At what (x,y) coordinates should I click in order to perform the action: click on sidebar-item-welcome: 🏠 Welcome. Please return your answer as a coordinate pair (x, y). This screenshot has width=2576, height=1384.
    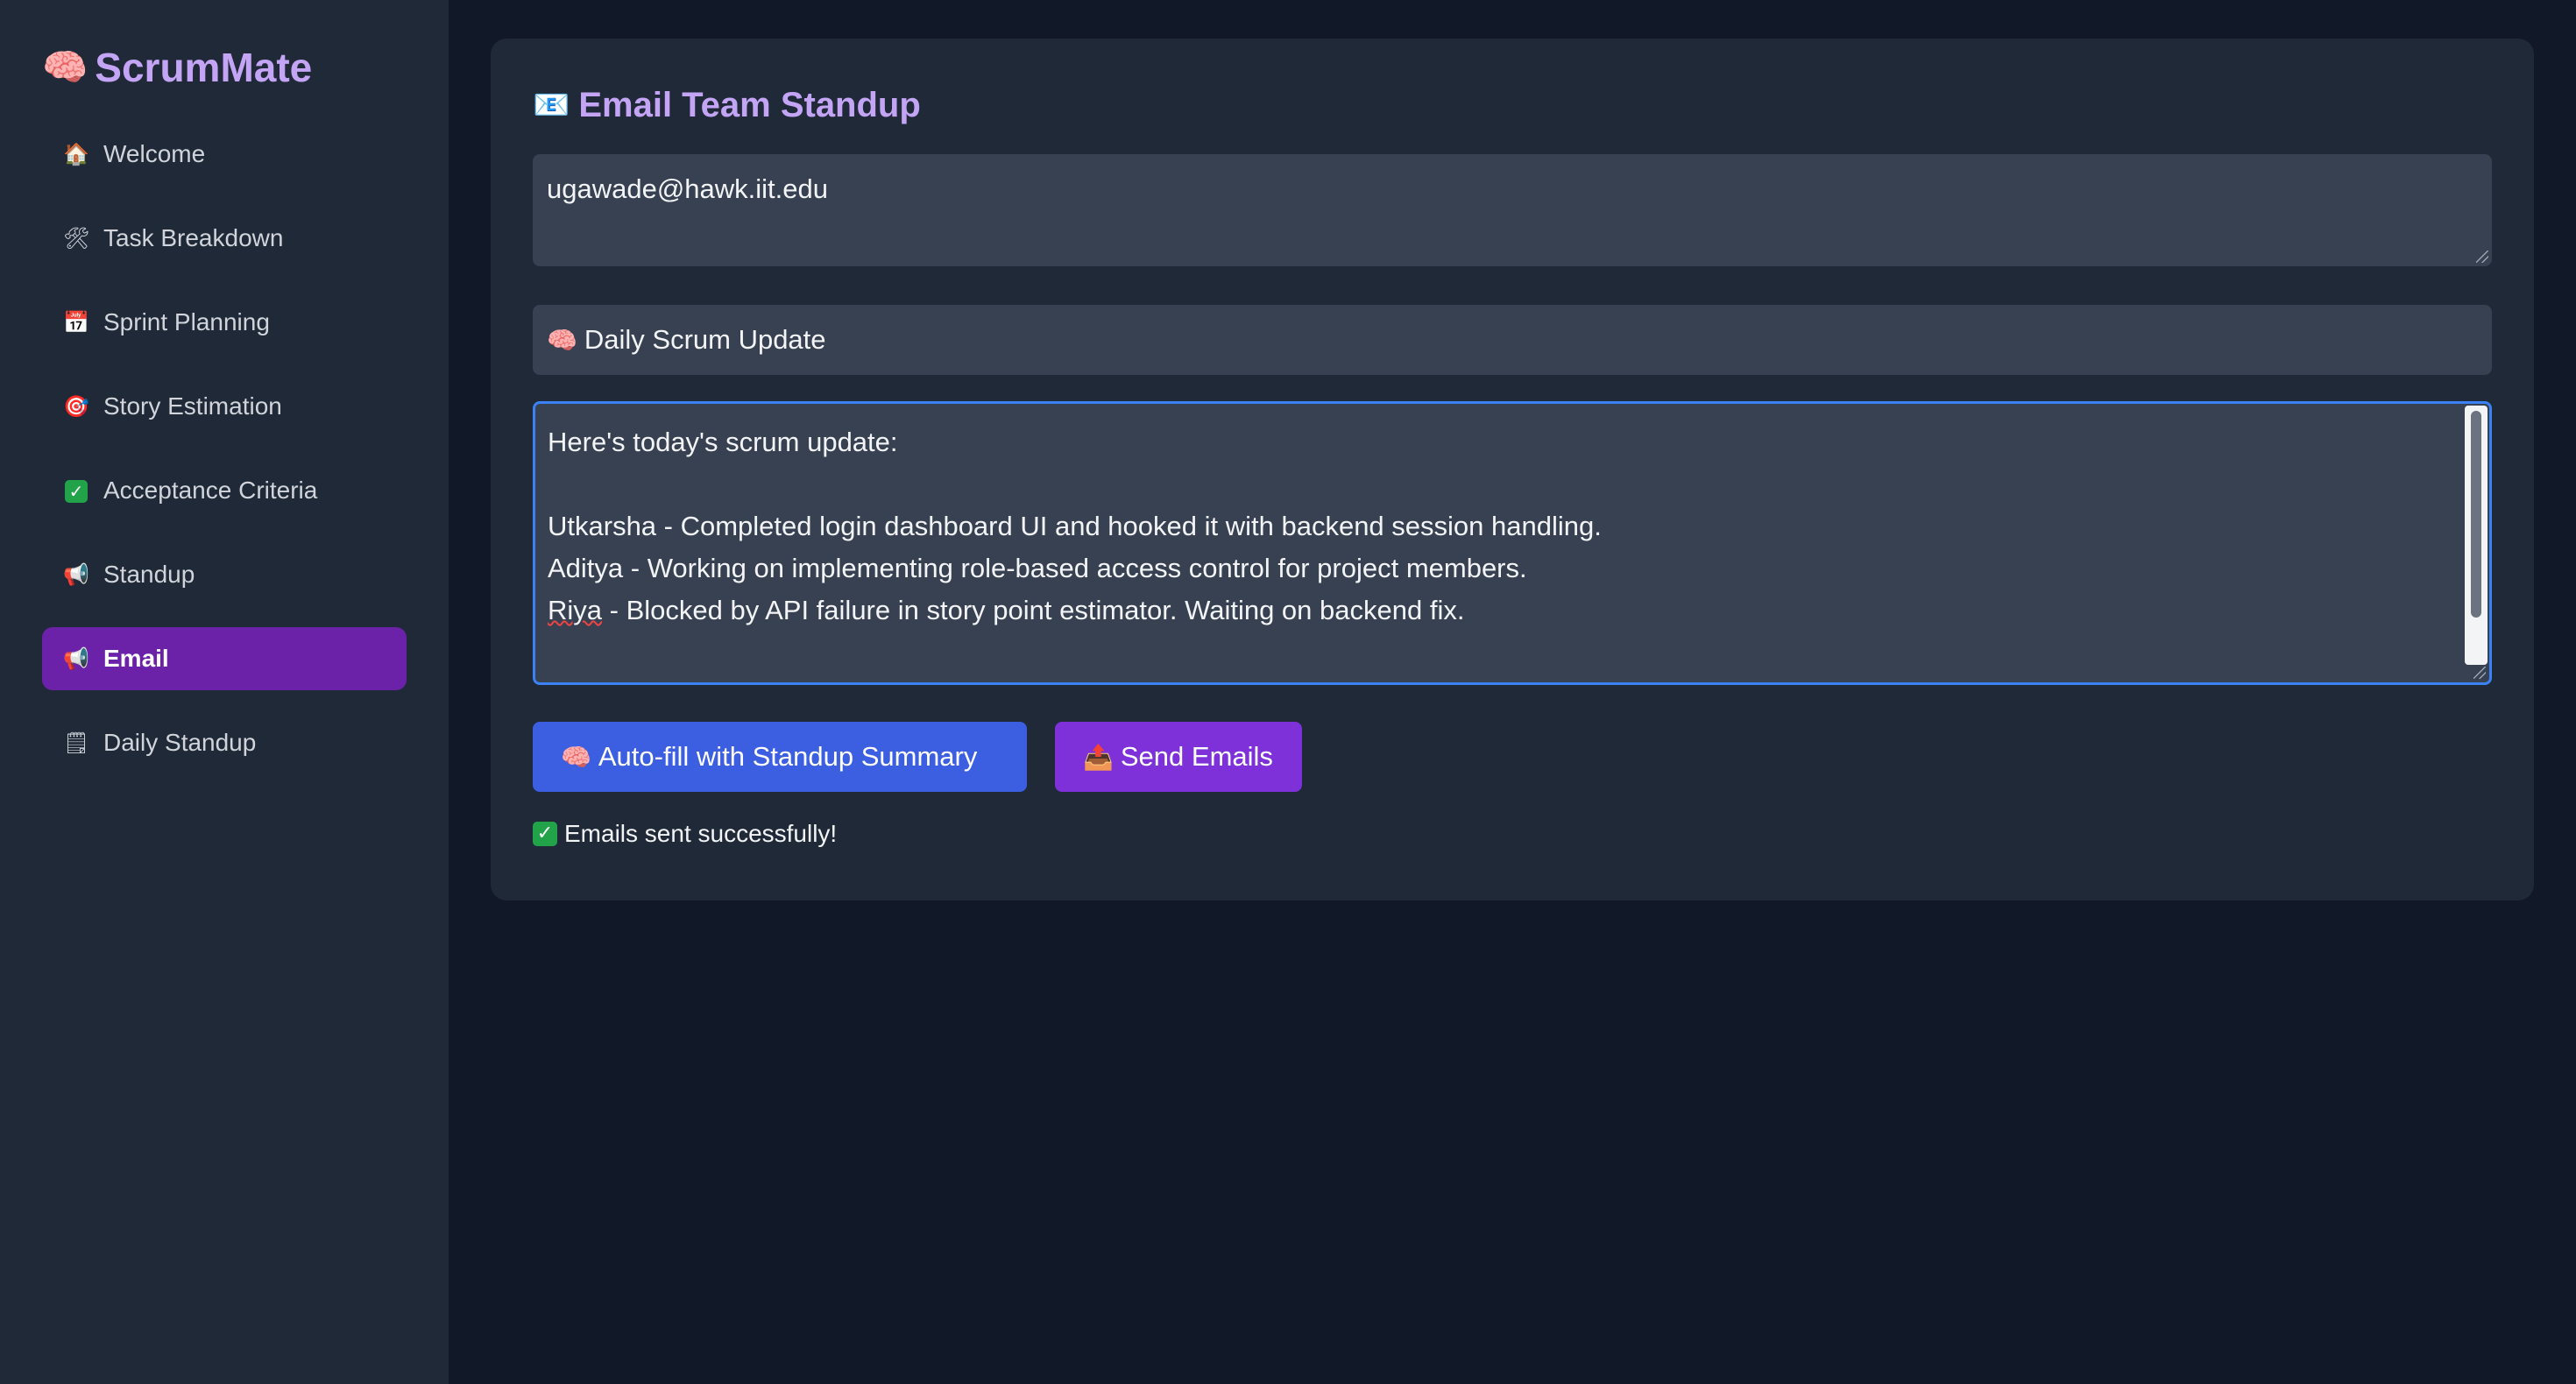
    Looking at the image, I should click on (224, 154).